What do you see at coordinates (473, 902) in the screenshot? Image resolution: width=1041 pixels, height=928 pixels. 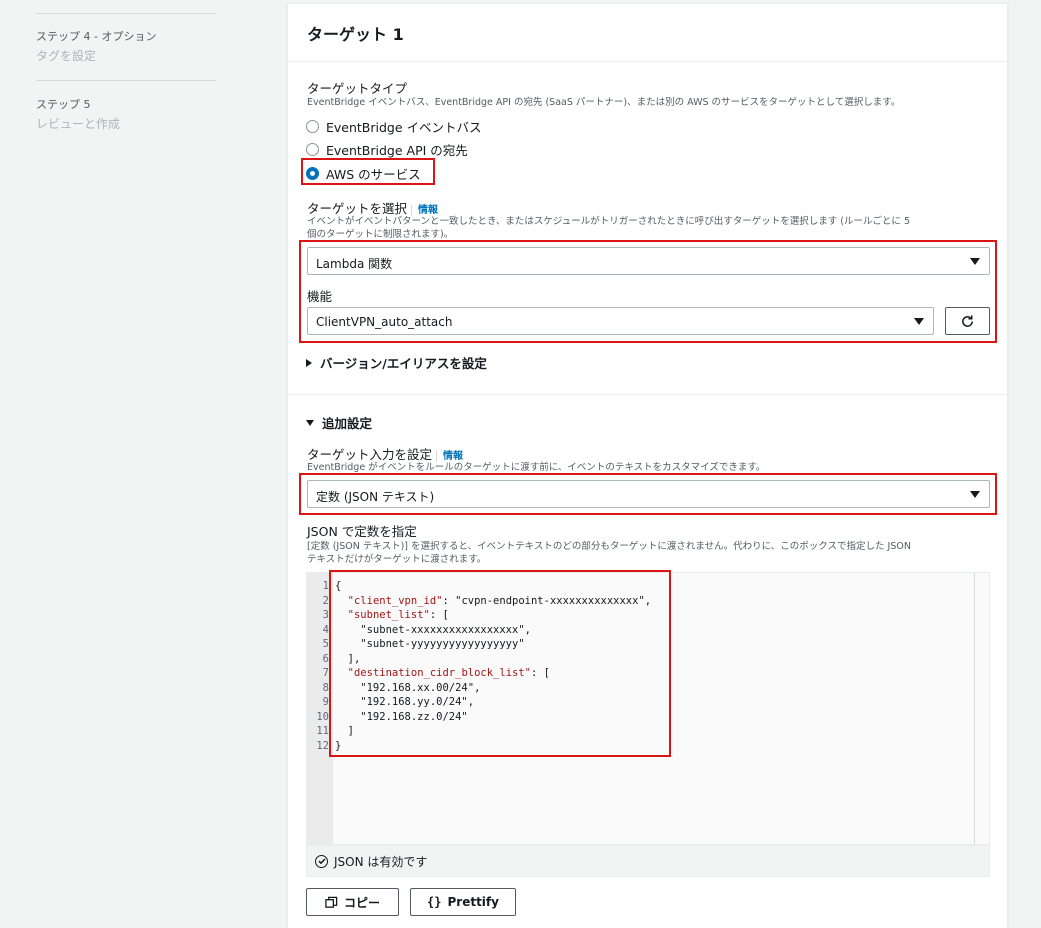 I see `prettify-button-label: Prettify` at bounding box center [473, 902].